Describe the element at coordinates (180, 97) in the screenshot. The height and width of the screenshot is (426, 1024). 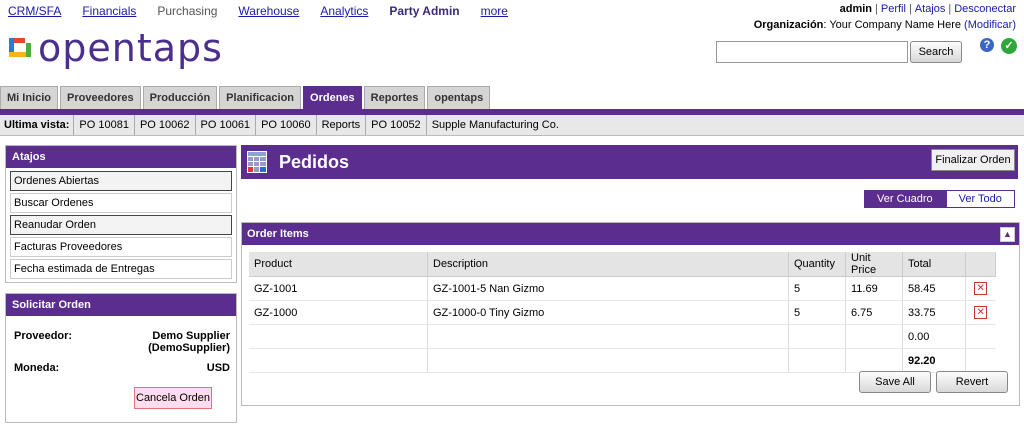
I see `tab-produccion: Producción` at that location.